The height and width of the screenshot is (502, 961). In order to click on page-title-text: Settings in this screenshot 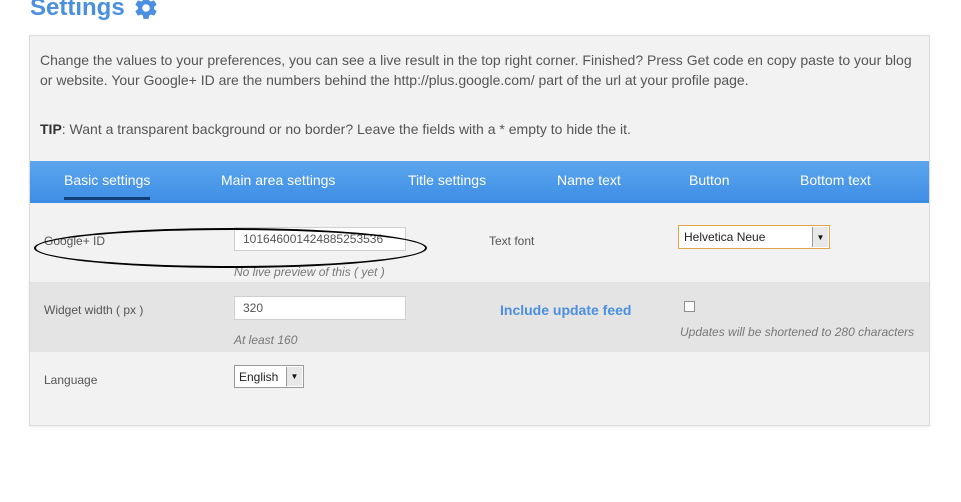, I will do `click(77, 10)`.